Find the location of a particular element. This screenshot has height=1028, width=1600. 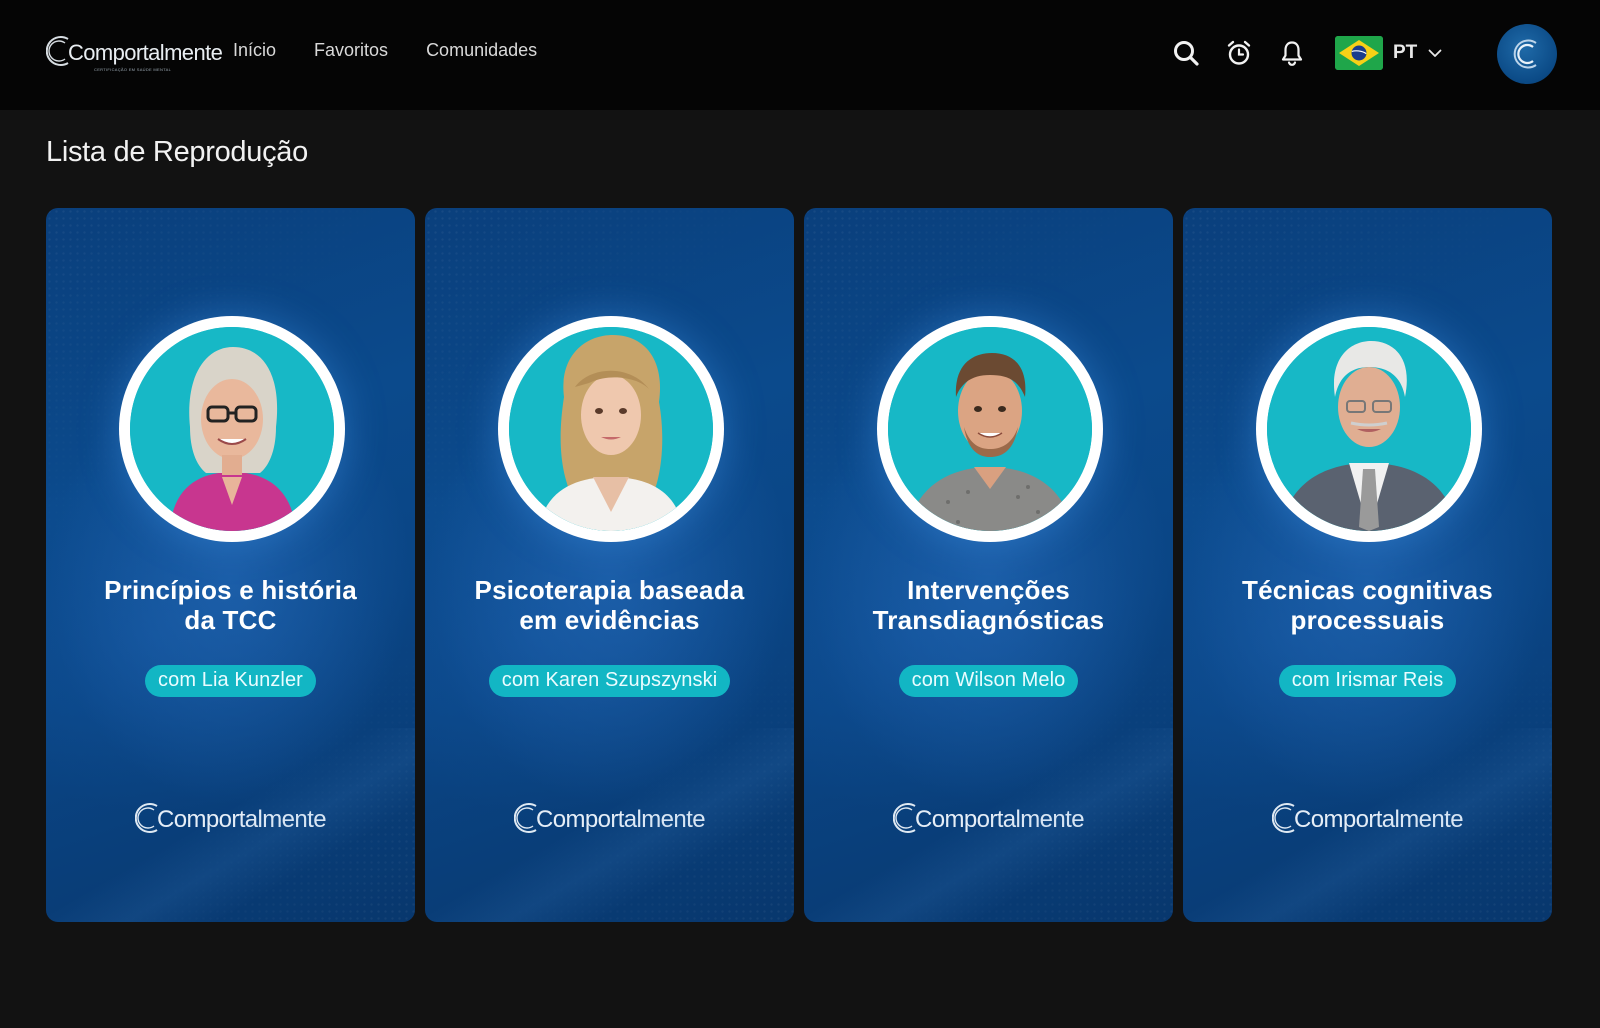

notifications-button is located at coordinates (1292, 53).